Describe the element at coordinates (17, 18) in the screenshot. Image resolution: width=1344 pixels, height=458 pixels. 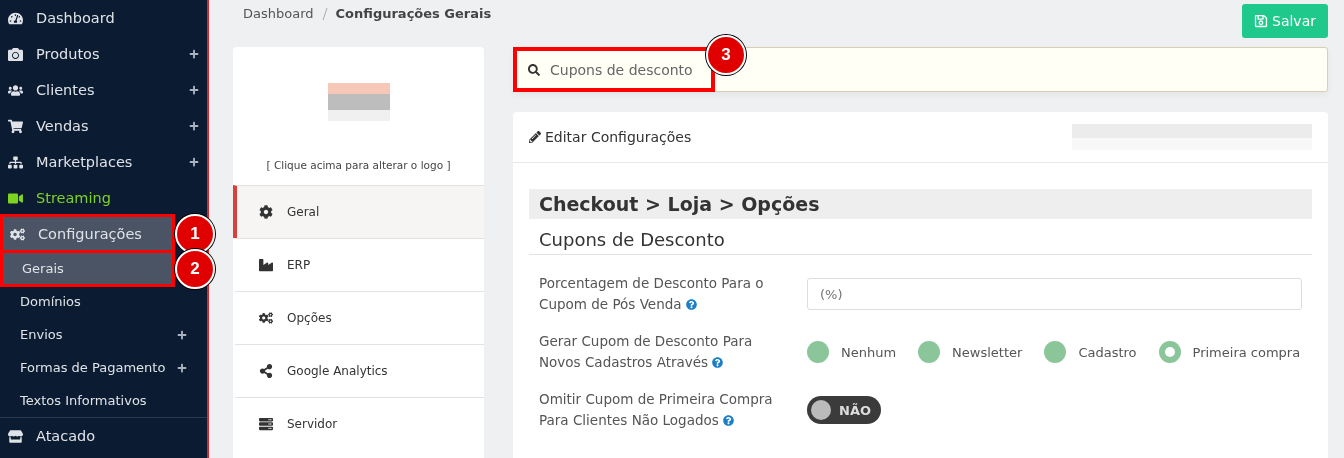
I see `gauge-icon` at that location.